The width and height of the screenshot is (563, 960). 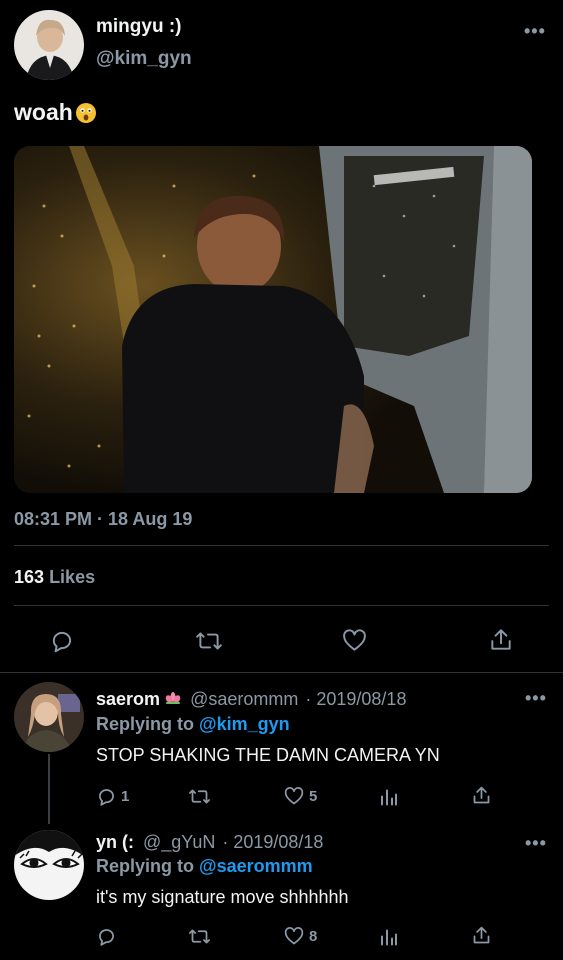 I want to click on like-count: 5, so click(x=313, y=796).